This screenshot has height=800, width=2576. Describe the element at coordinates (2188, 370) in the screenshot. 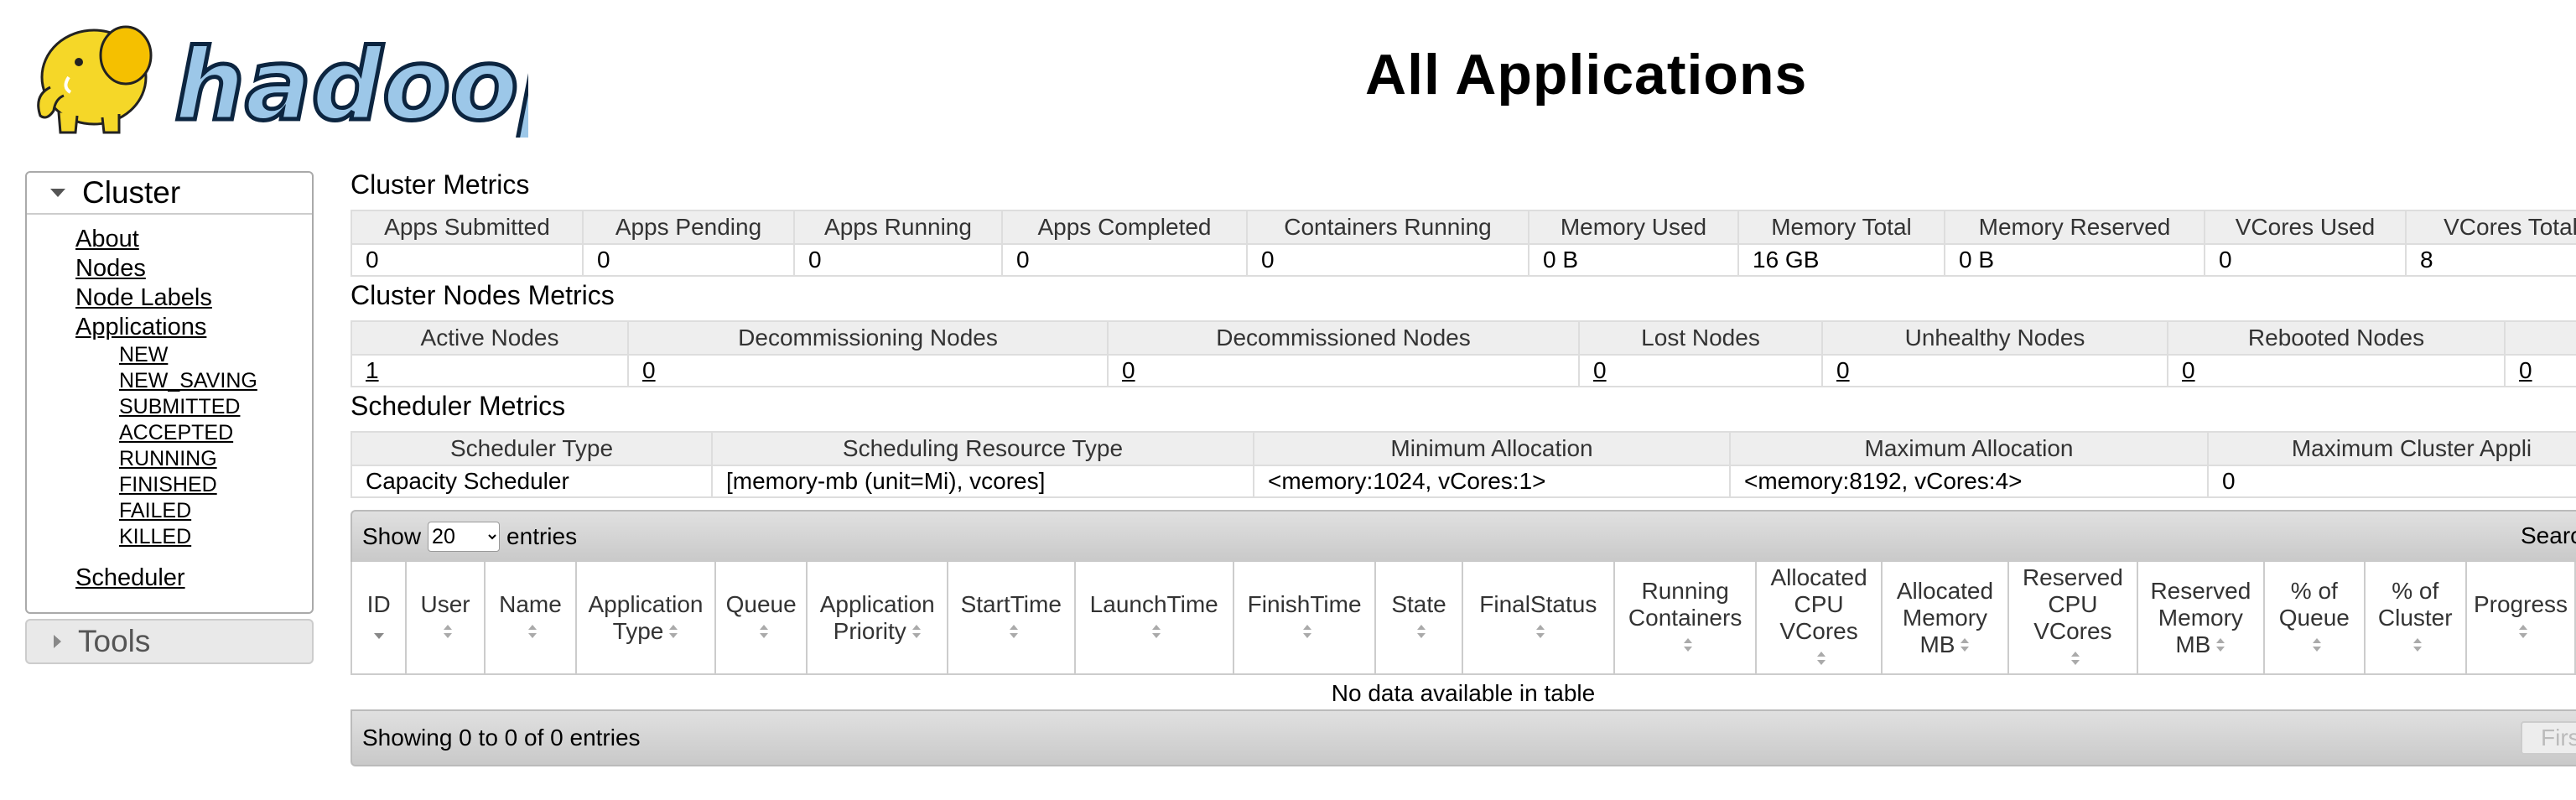

I see `rebooted-nodes-link: 0` at that location.